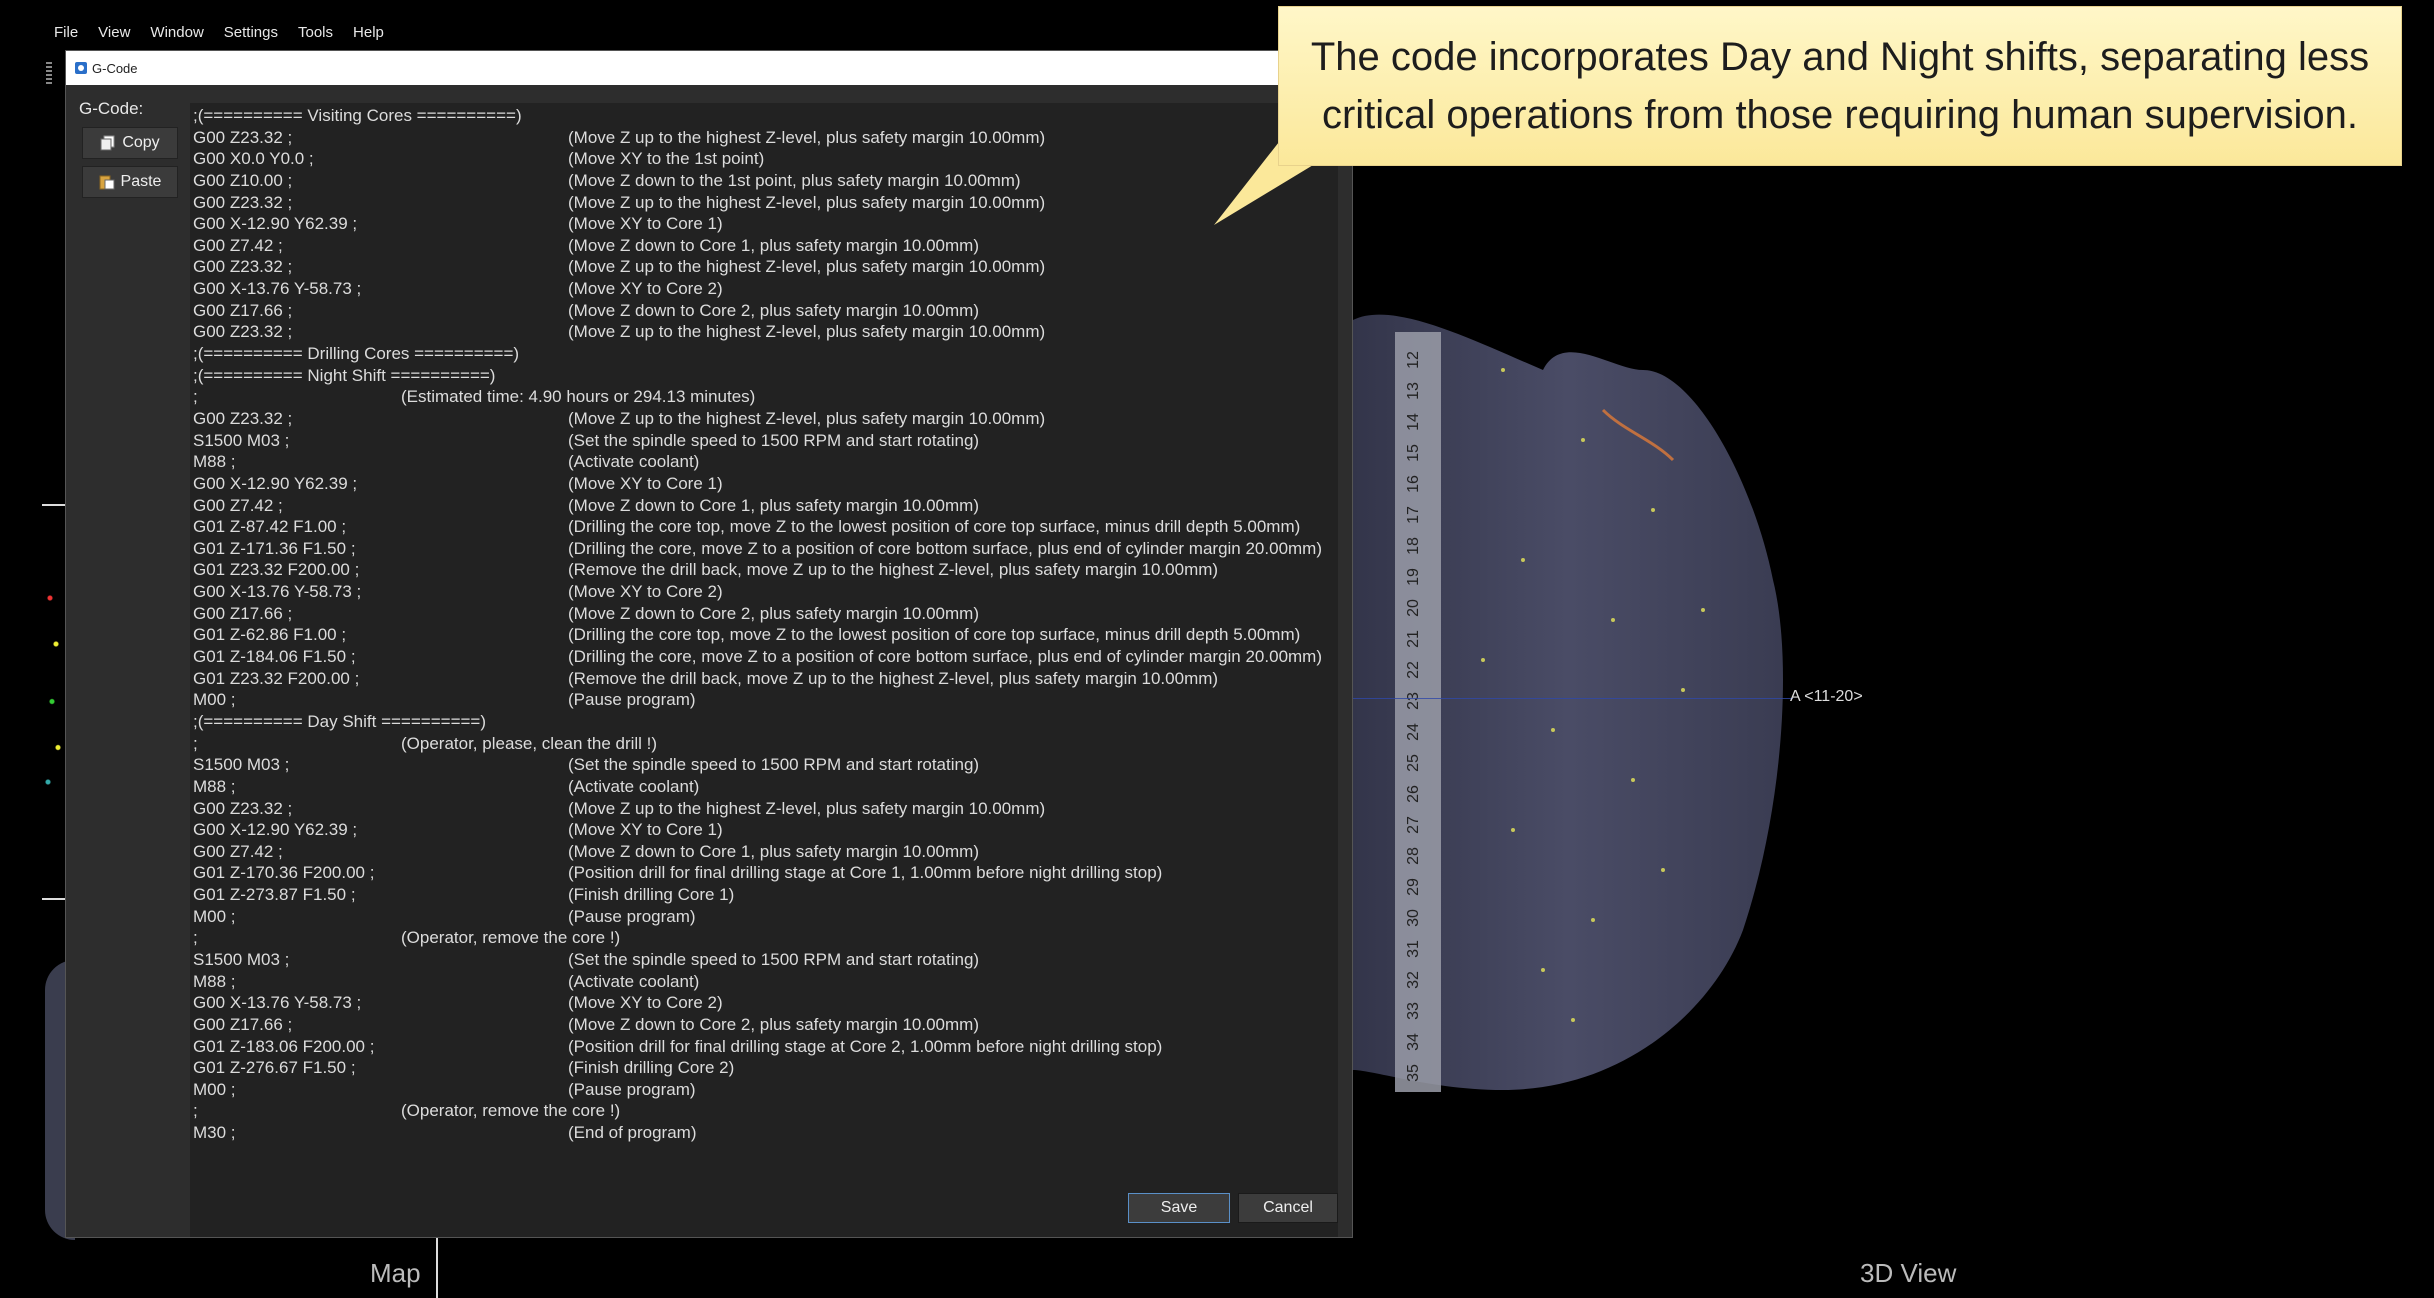 The width and height of the screenshot is (2434, 1298). What do you see at coordinates (1413, 577) in the screenshot?
I see `ruler-number: 19` at bounding box center [1413, 577].